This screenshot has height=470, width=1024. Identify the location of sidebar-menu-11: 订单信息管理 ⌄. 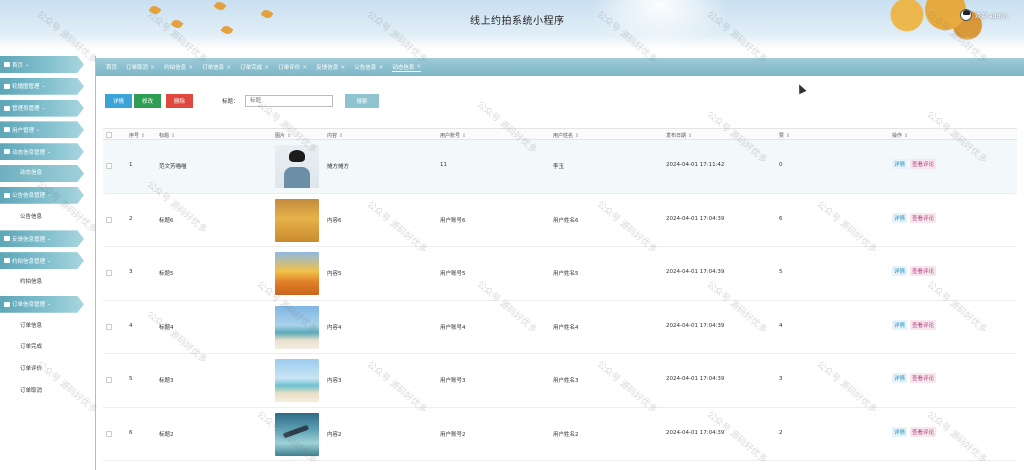
(42, 304).